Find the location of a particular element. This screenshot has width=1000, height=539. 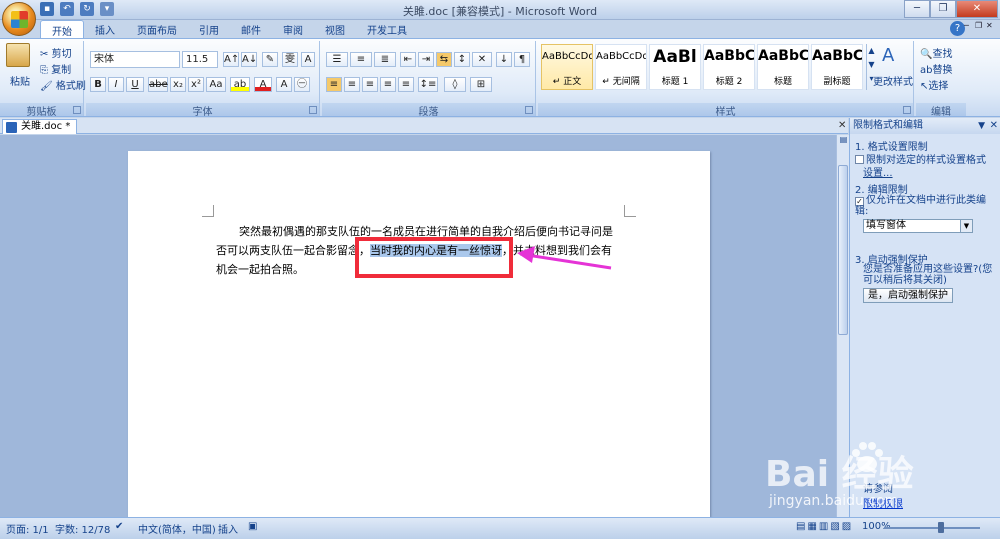

tab-page-layout: 页面布局 is located at coordinates (157, 29).